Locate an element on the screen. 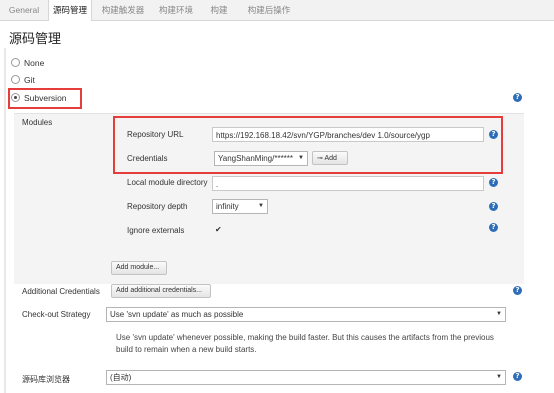  credentials-label: Credentials is located at coordinates (147, 158).